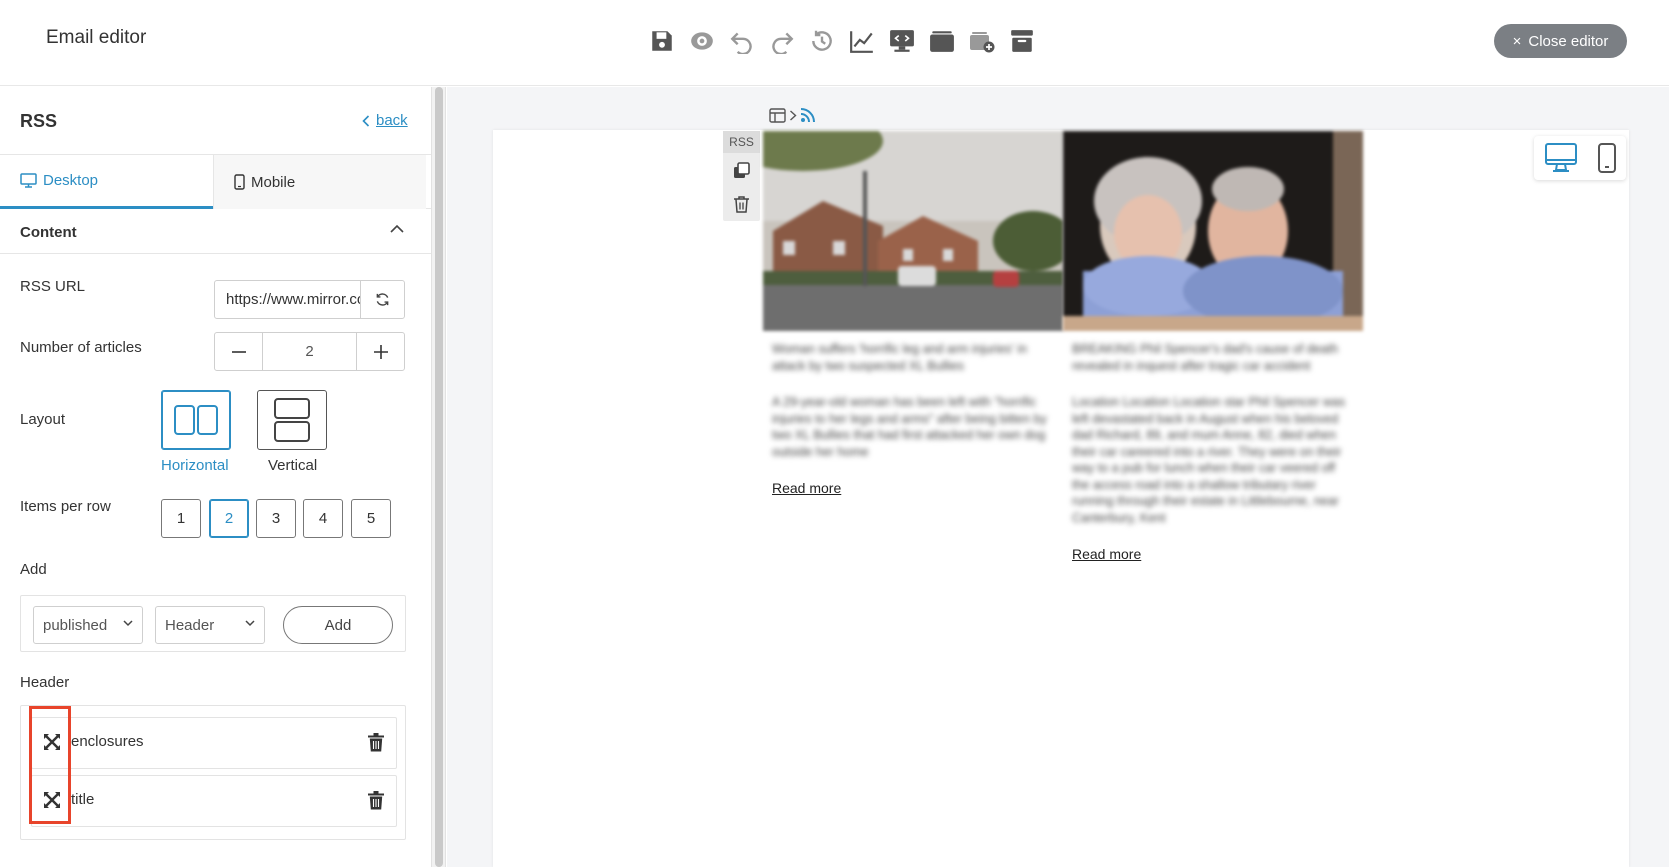  I want to click on delete-block-button, so click(741, 204).